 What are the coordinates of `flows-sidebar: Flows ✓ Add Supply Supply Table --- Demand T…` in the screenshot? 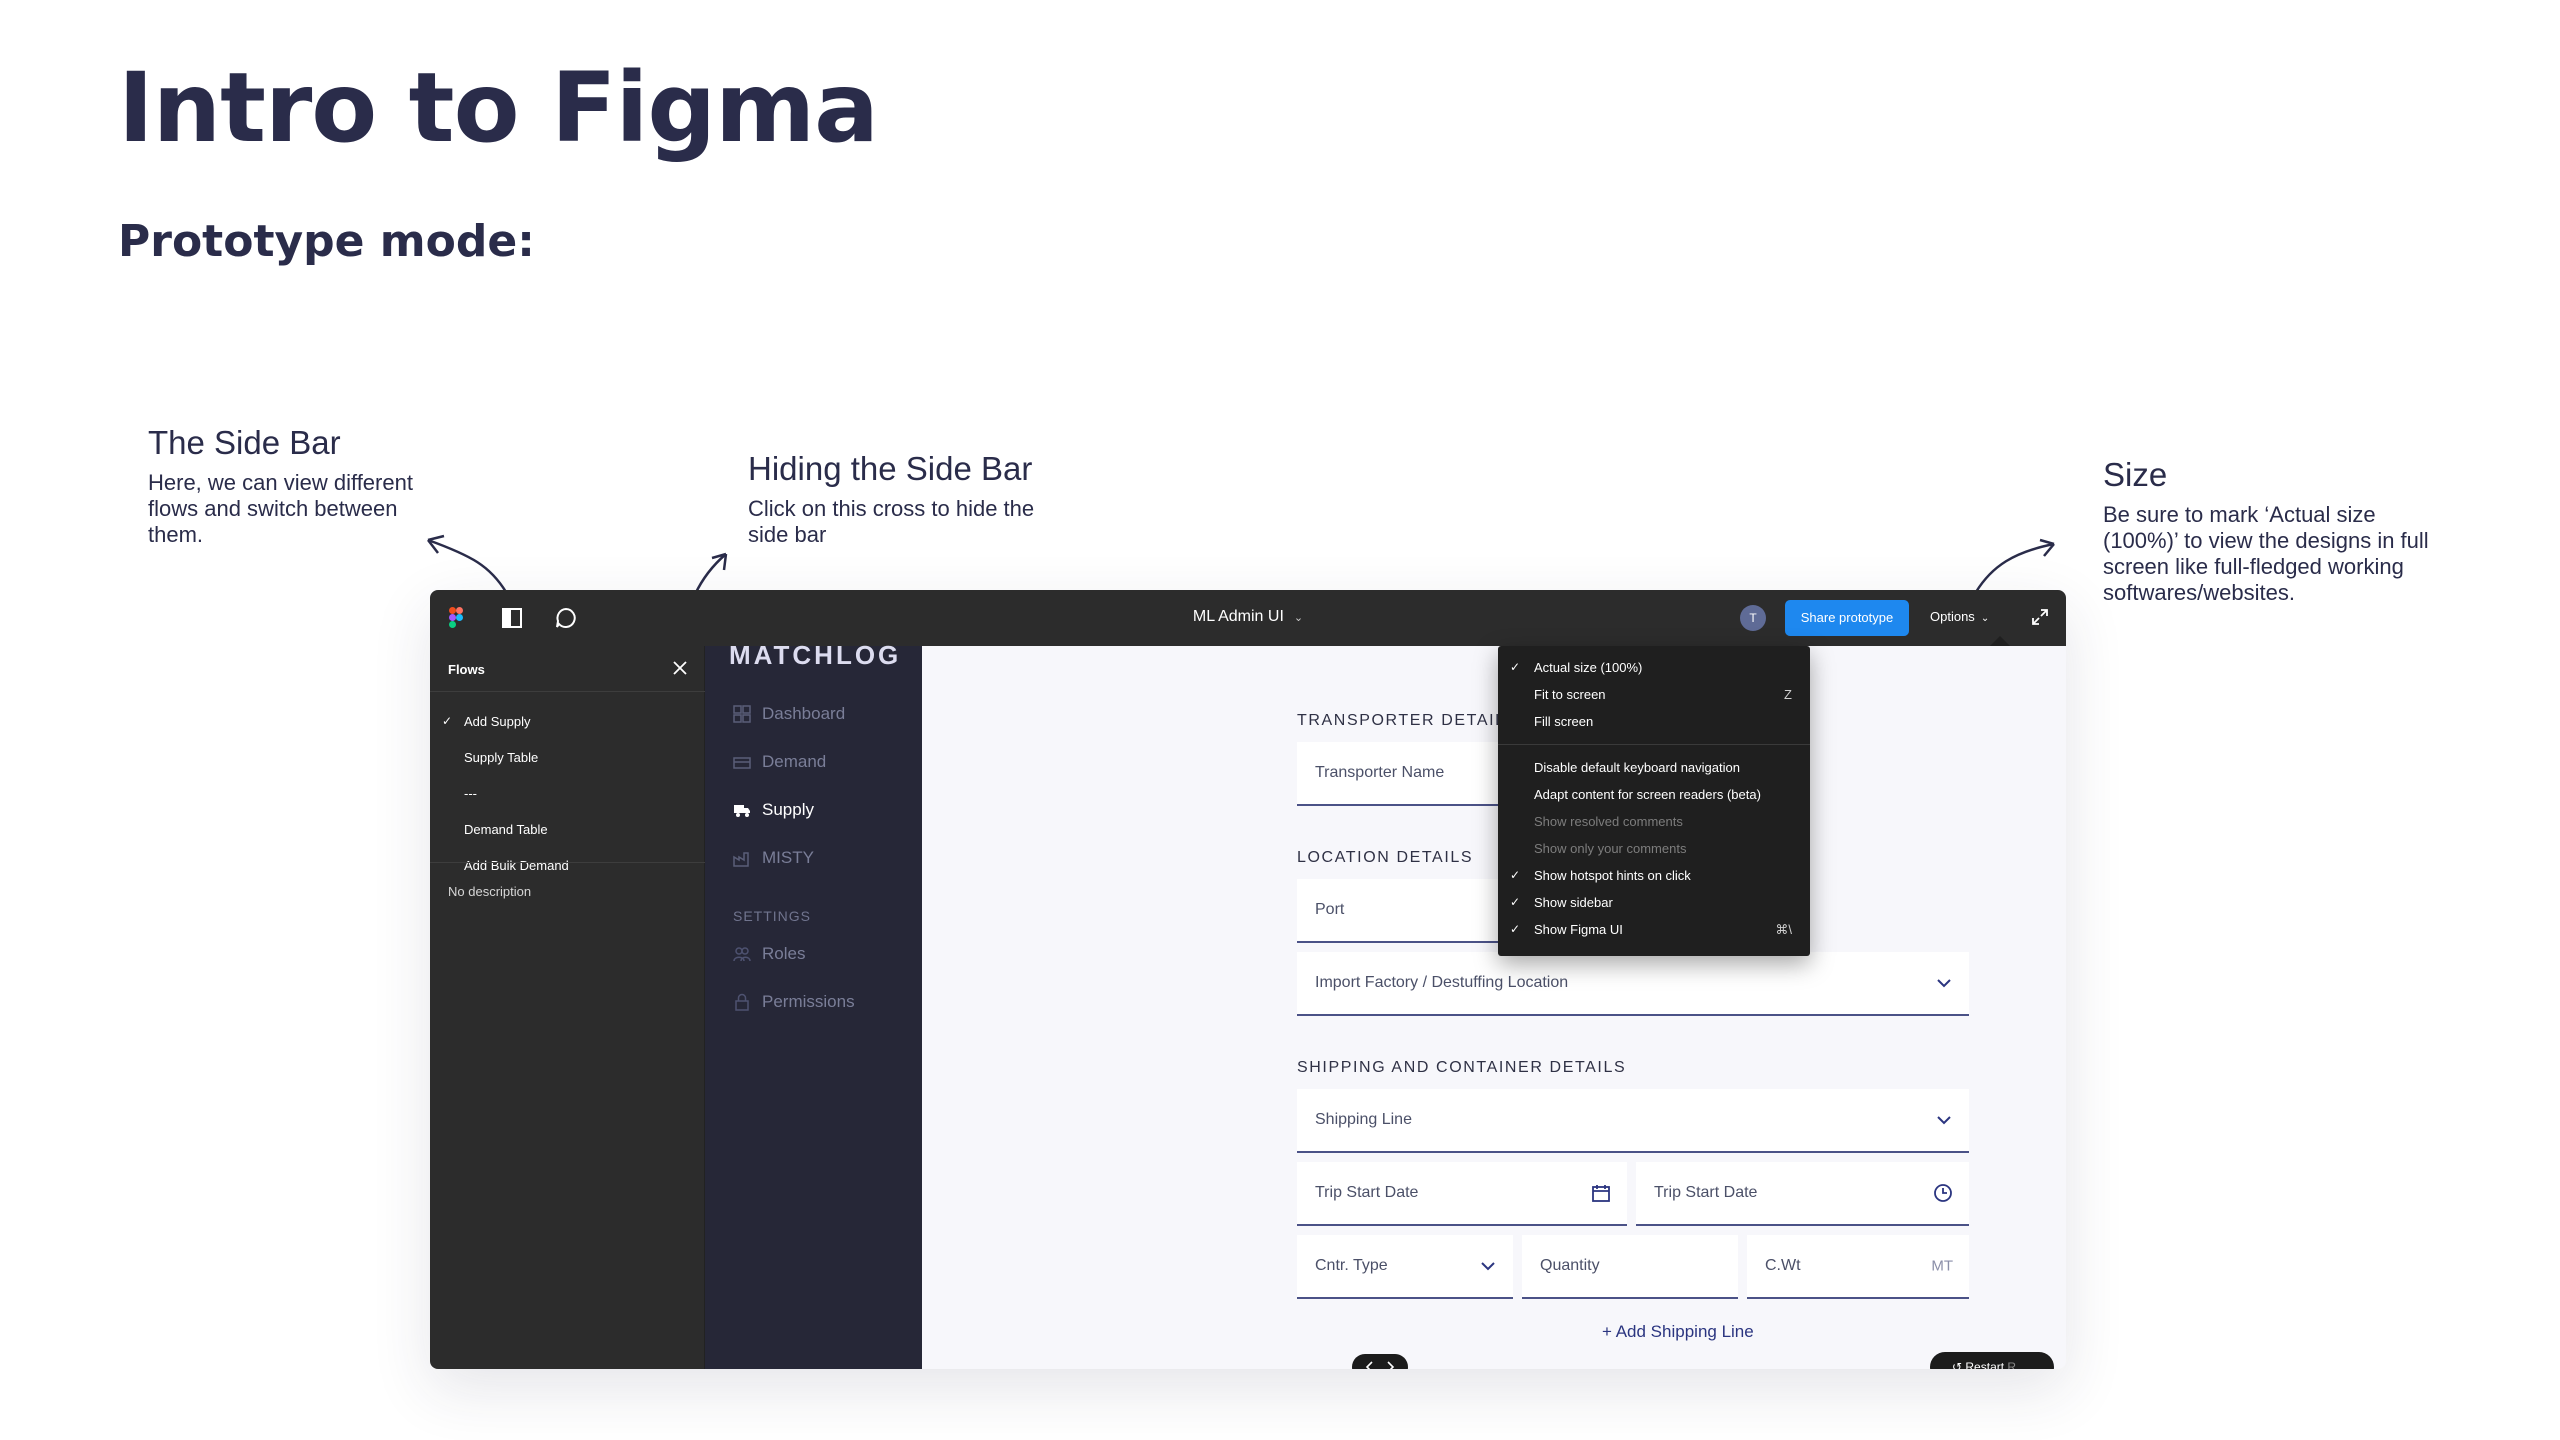 It's located at (567, 1007).